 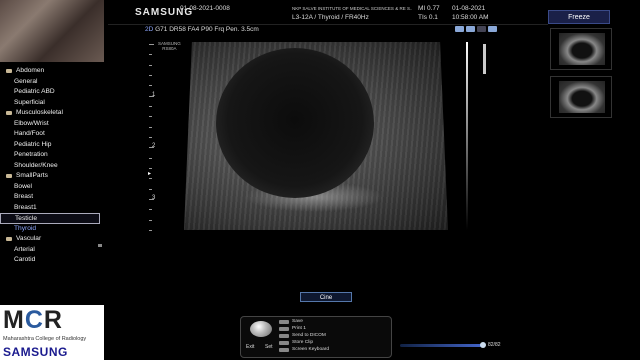 I want to click on exam-time: 10:58:00 AM, so click(x=470, y=17).